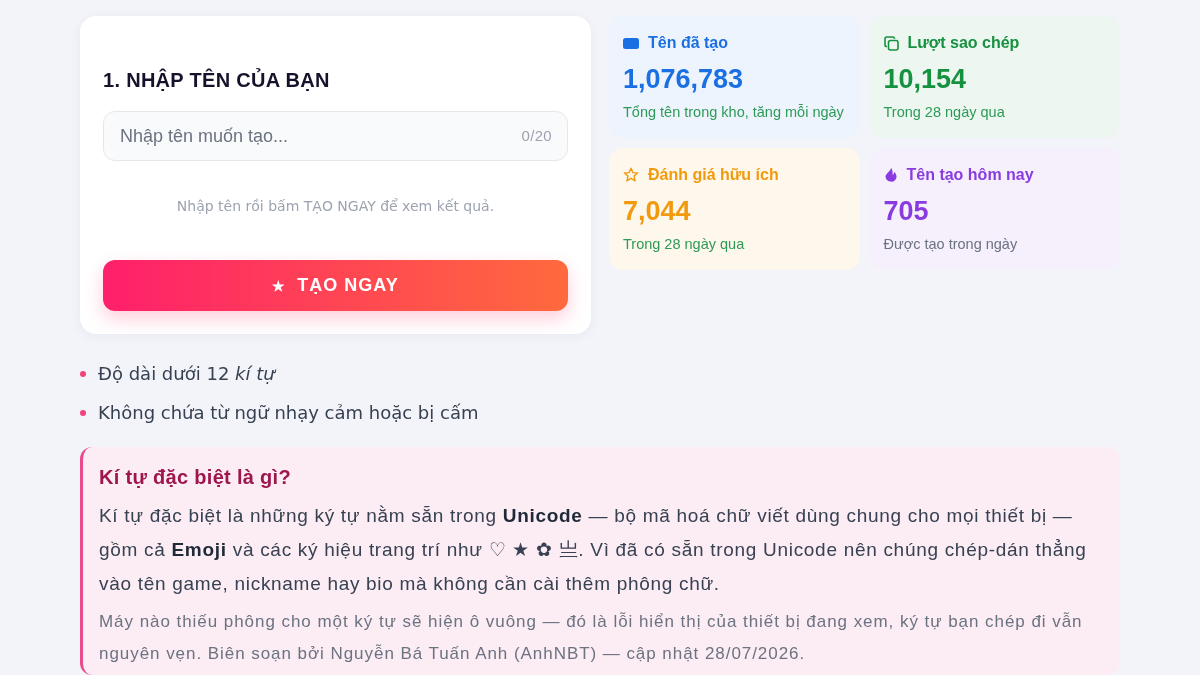 The height and width of the screenshot is (675, 1200). I want to click on info-note: Máy nào thiếu phông cho một ký tự sẽ hiện ô vuông — đó là lỗi hiển thị của thiết bị đang xem, ký tự bạn chép đi vẫn nguyên vẹn. Biên soạn bởi Nguyễn Bá Tuấn Anh (AnhNBT) — cập nhật 28/07/2026., so click(591, 638).